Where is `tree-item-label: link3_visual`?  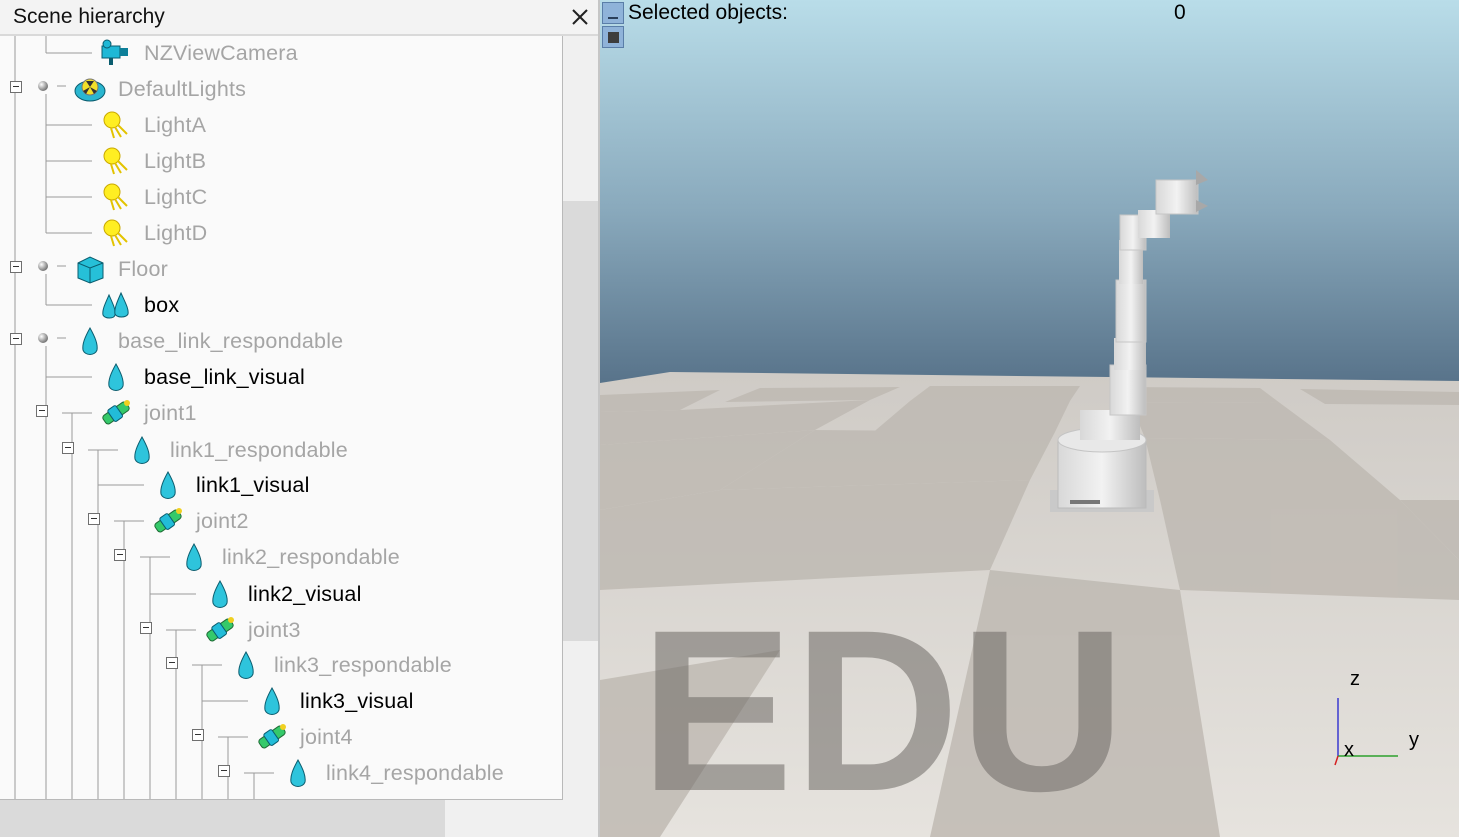 tree-item-label: link3_visual is located at coordinates (357, 700).